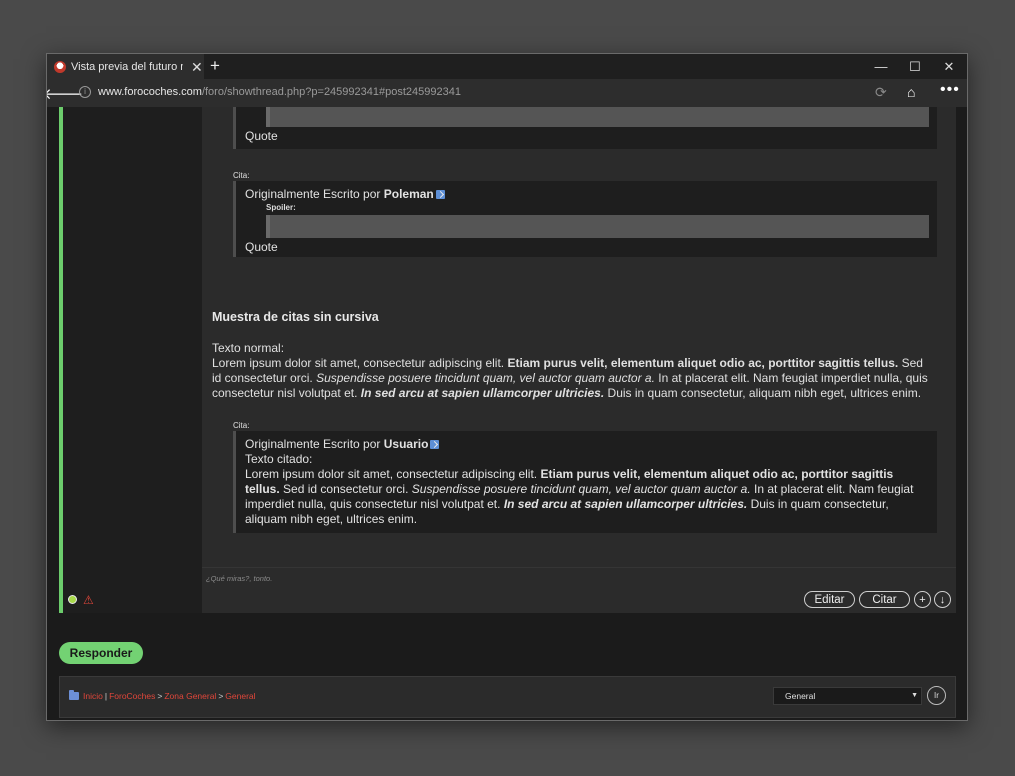 The width and height of the screenshot is (1015, 776). Describe the element at coordinates (130, 360) in the screenshot. I see `post-user-sidebar: ⚠` at that location.